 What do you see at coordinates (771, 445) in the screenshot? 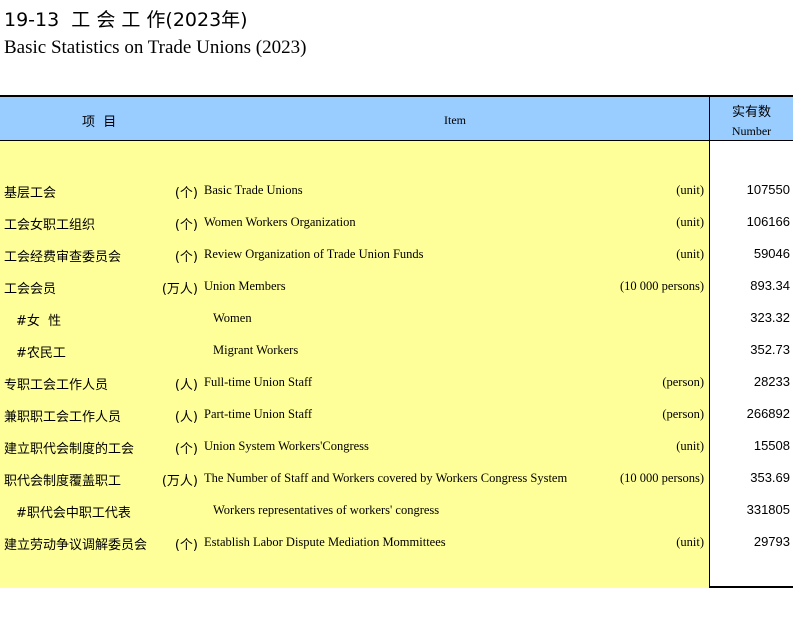
I see `row-value: 15508` at bounding box center [771, 445].